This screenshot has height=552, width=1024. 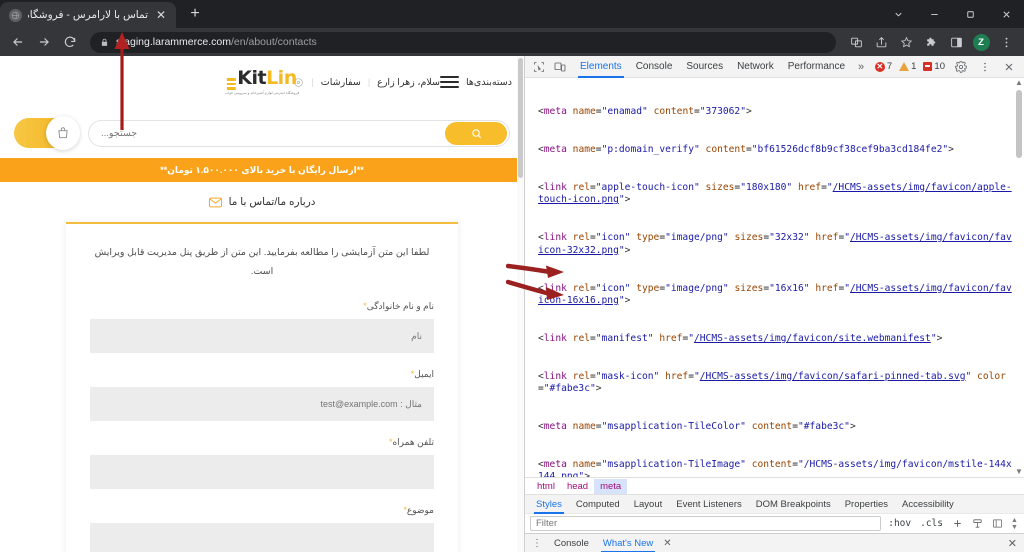 I want to click on devtools-tab-sources: Sources, so click(x=704, y=67).